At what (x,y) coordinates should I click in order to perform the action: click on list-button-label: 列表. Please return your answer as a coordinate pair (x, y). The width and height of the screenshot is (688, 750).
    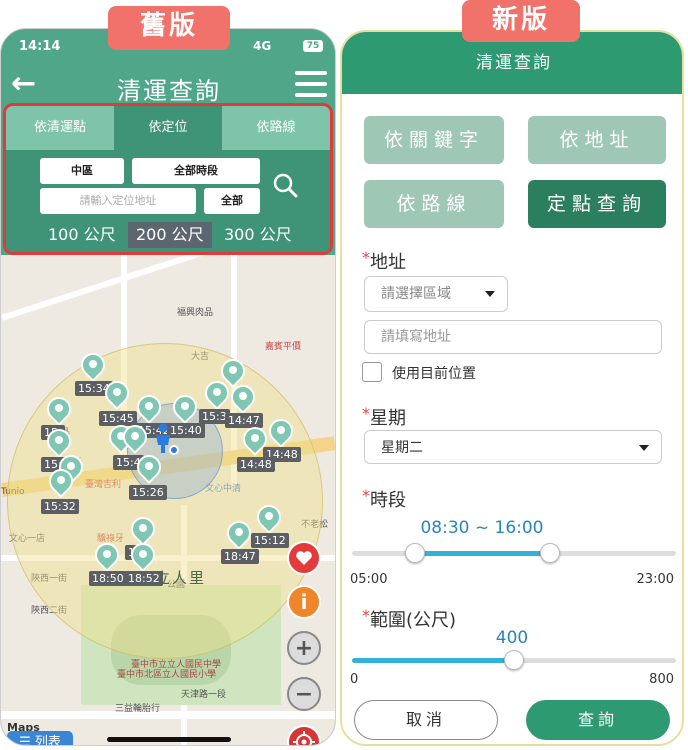
    Looking at the image, I should click on (47, 740).